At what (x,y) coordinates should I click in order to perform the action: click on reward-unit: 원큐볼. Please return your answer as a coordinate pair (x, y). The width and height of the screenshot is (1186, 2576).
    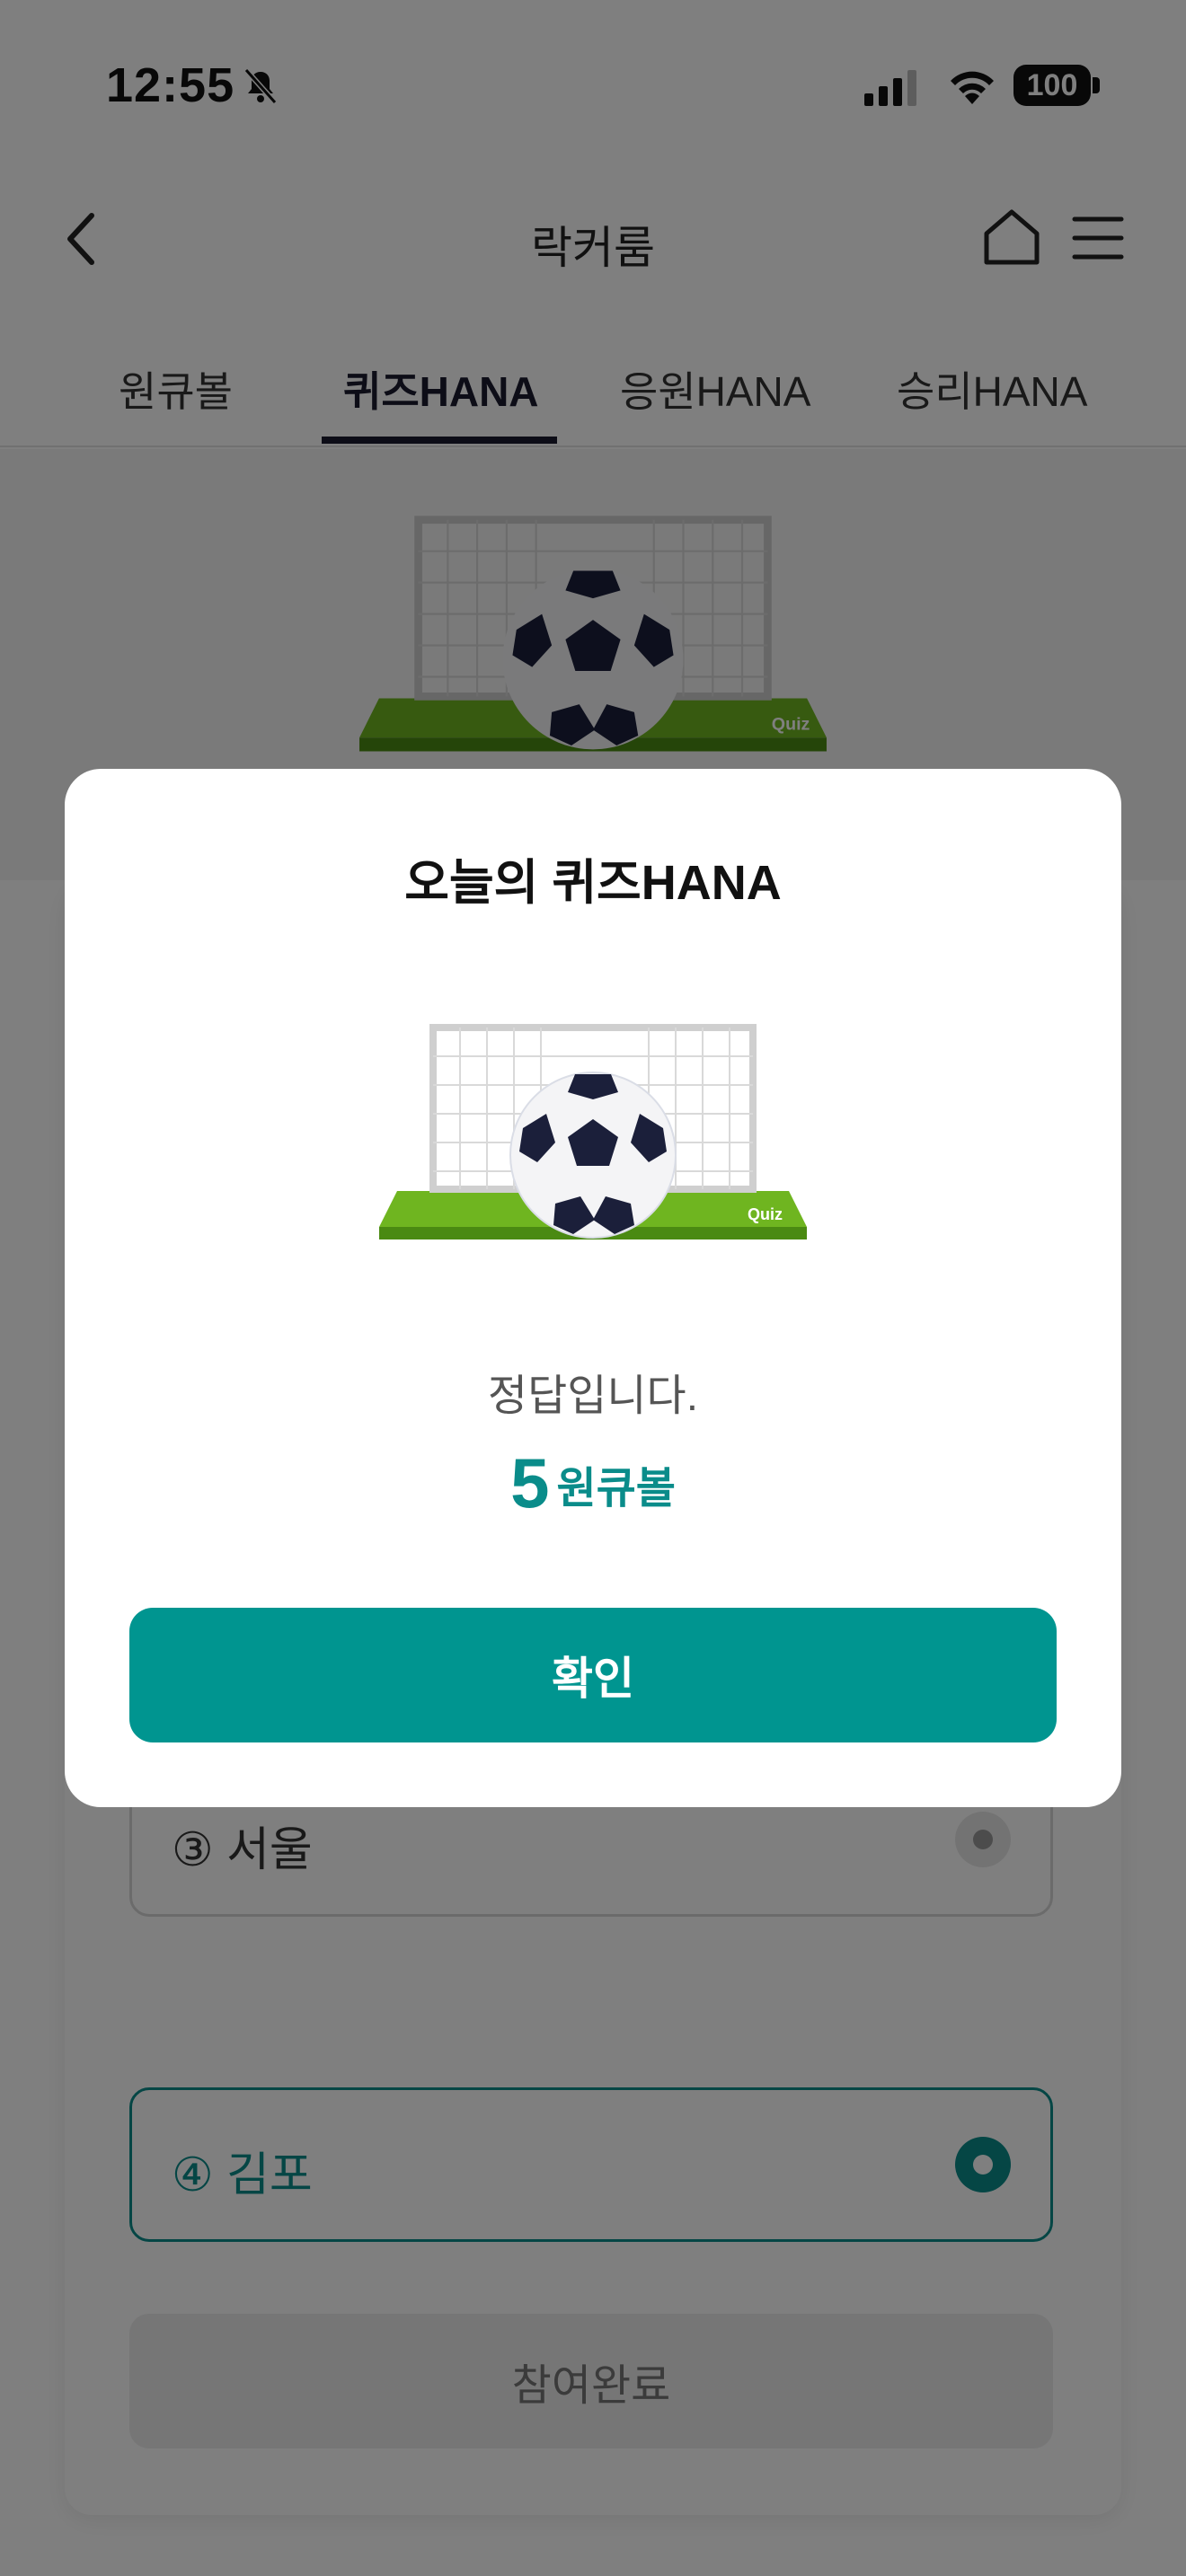
    Looking at the image, I should click on (616, 1488).